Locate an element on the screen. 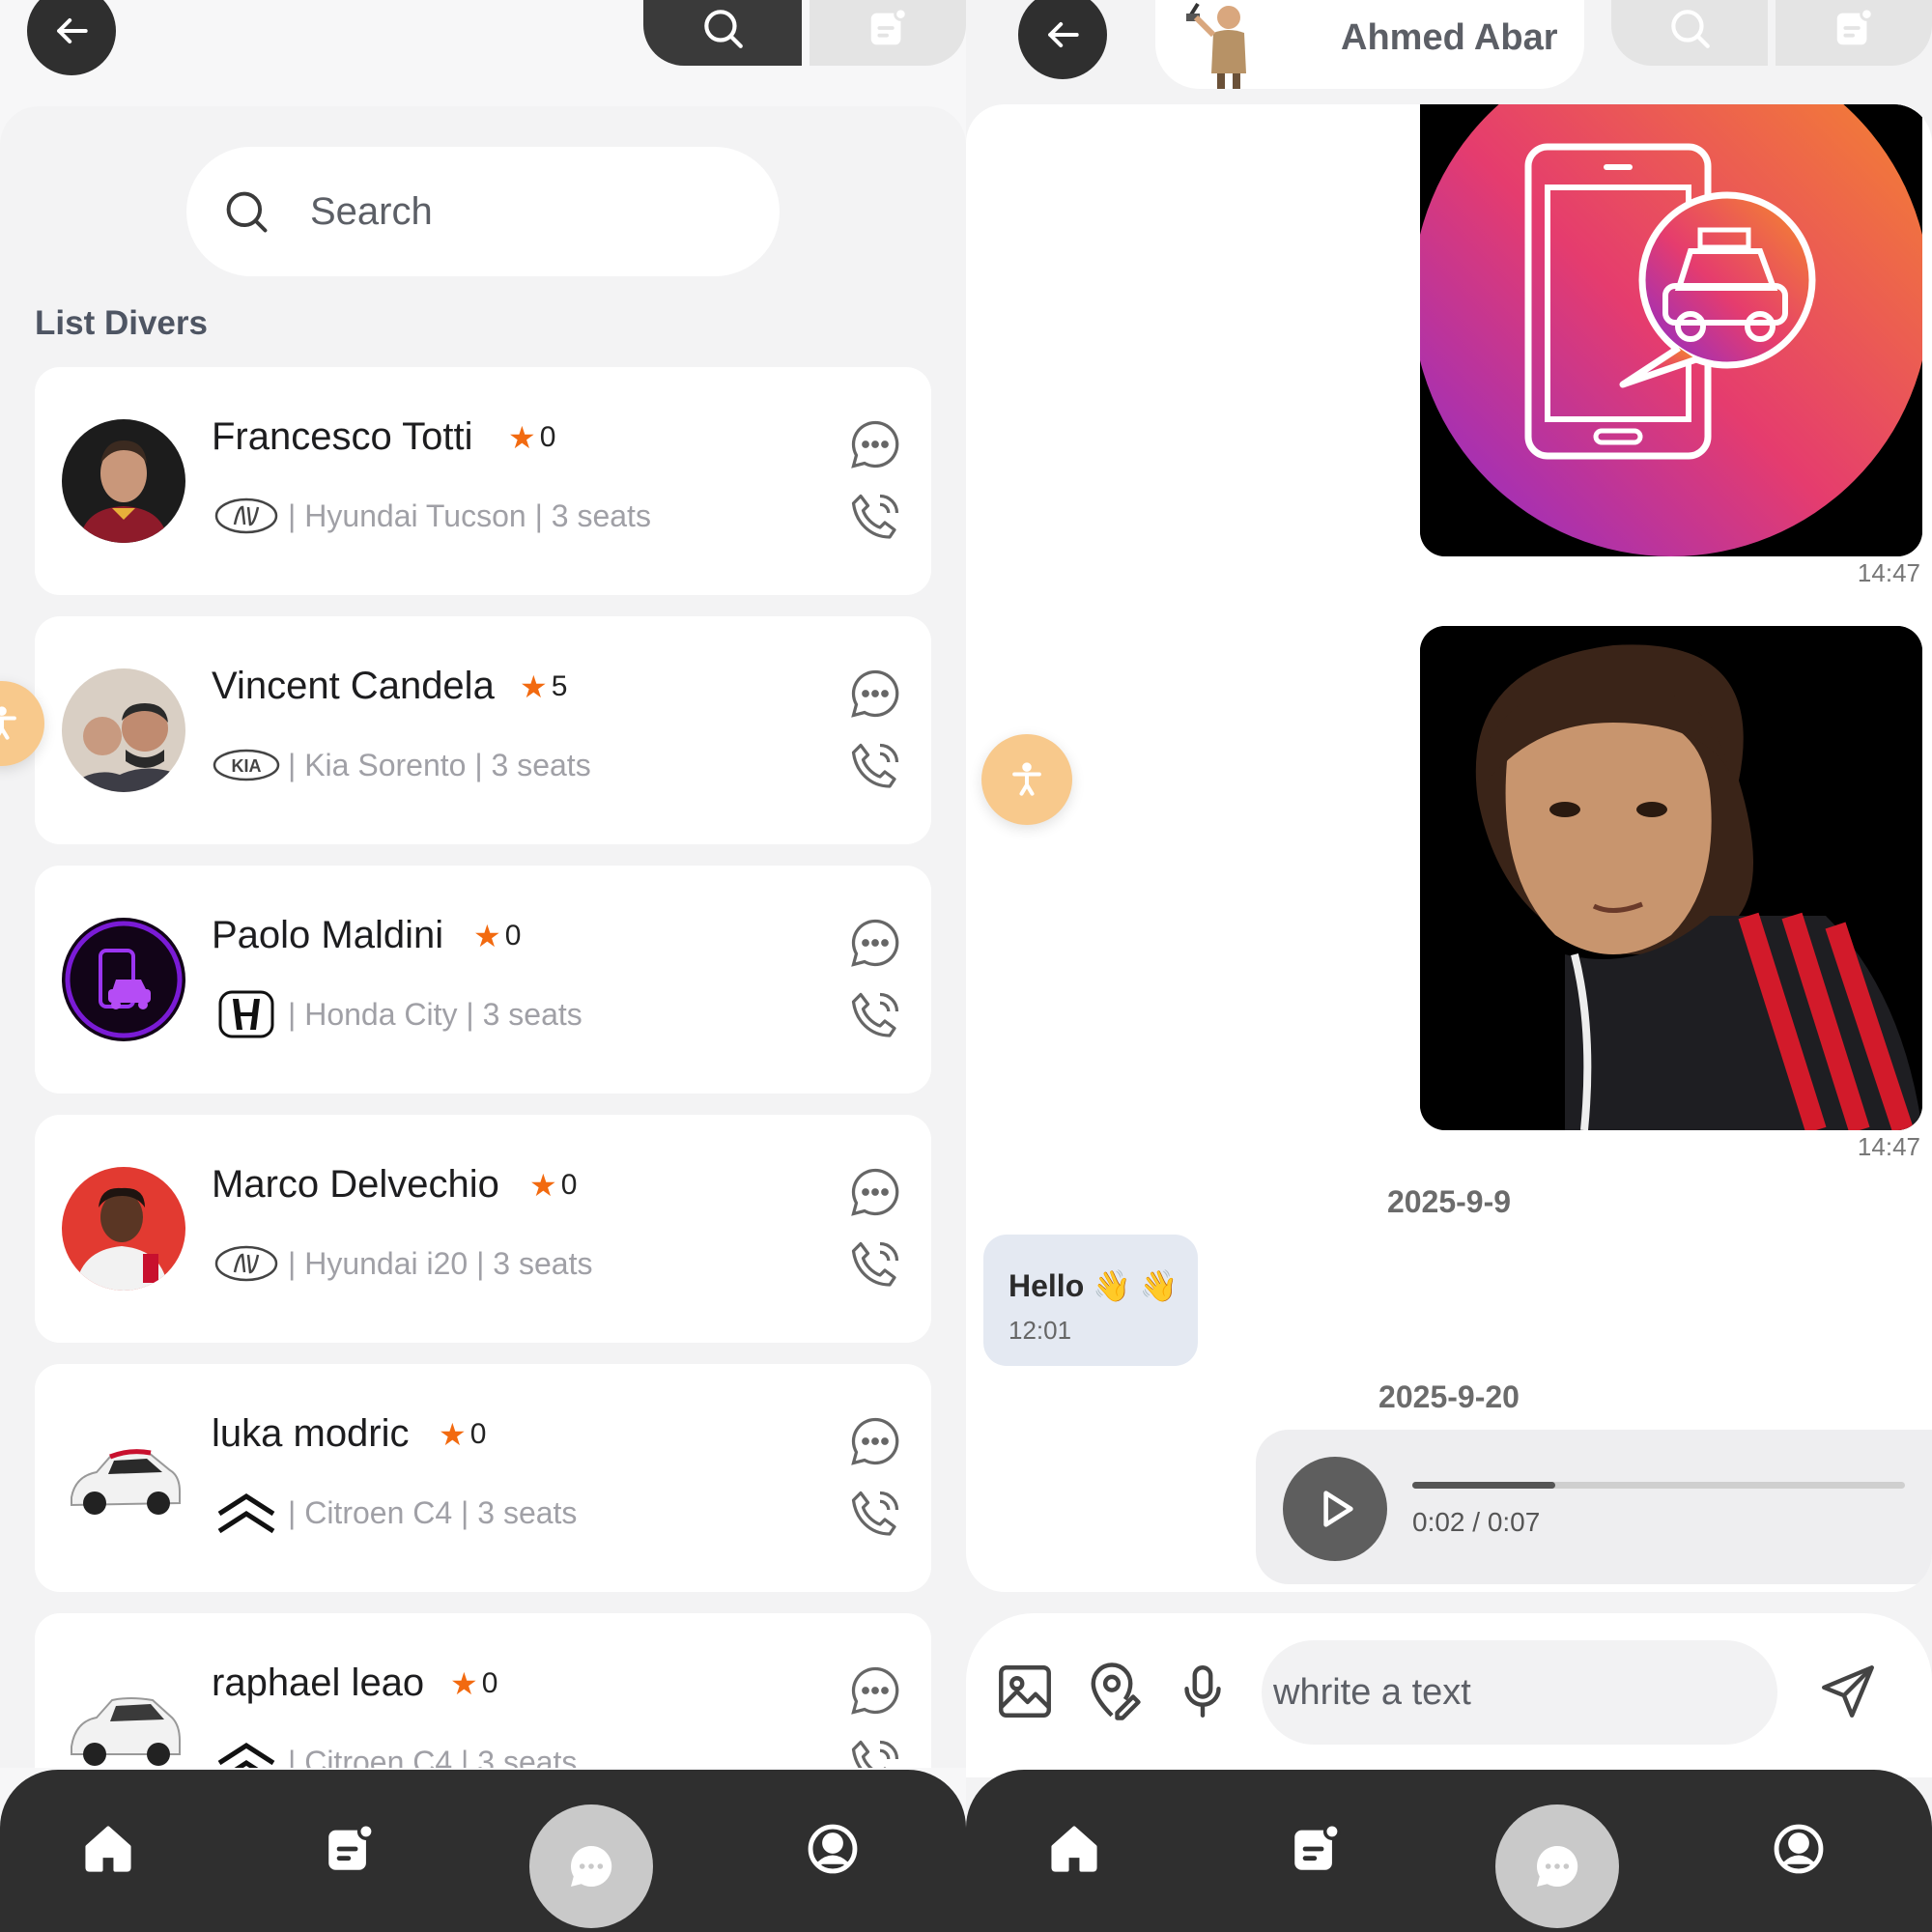 The image size is (1932, 1932). message-input is located at coordinates (1519, 1692).